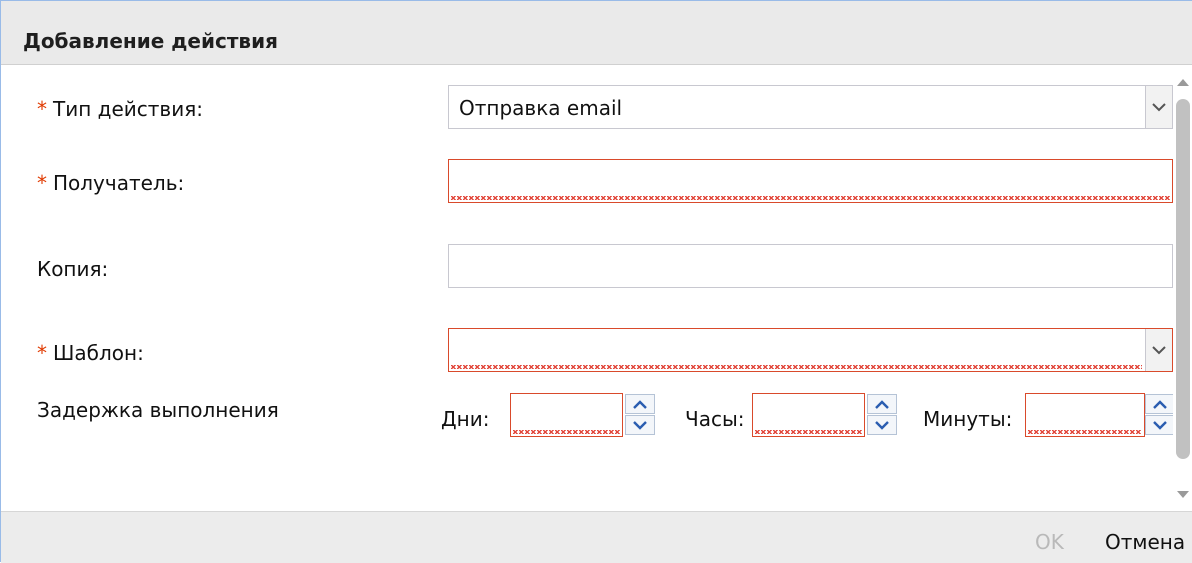  Describe the element at coordinates (111, 183) in the screenshot. I see `recipient-label: * Получатель:` at that location.